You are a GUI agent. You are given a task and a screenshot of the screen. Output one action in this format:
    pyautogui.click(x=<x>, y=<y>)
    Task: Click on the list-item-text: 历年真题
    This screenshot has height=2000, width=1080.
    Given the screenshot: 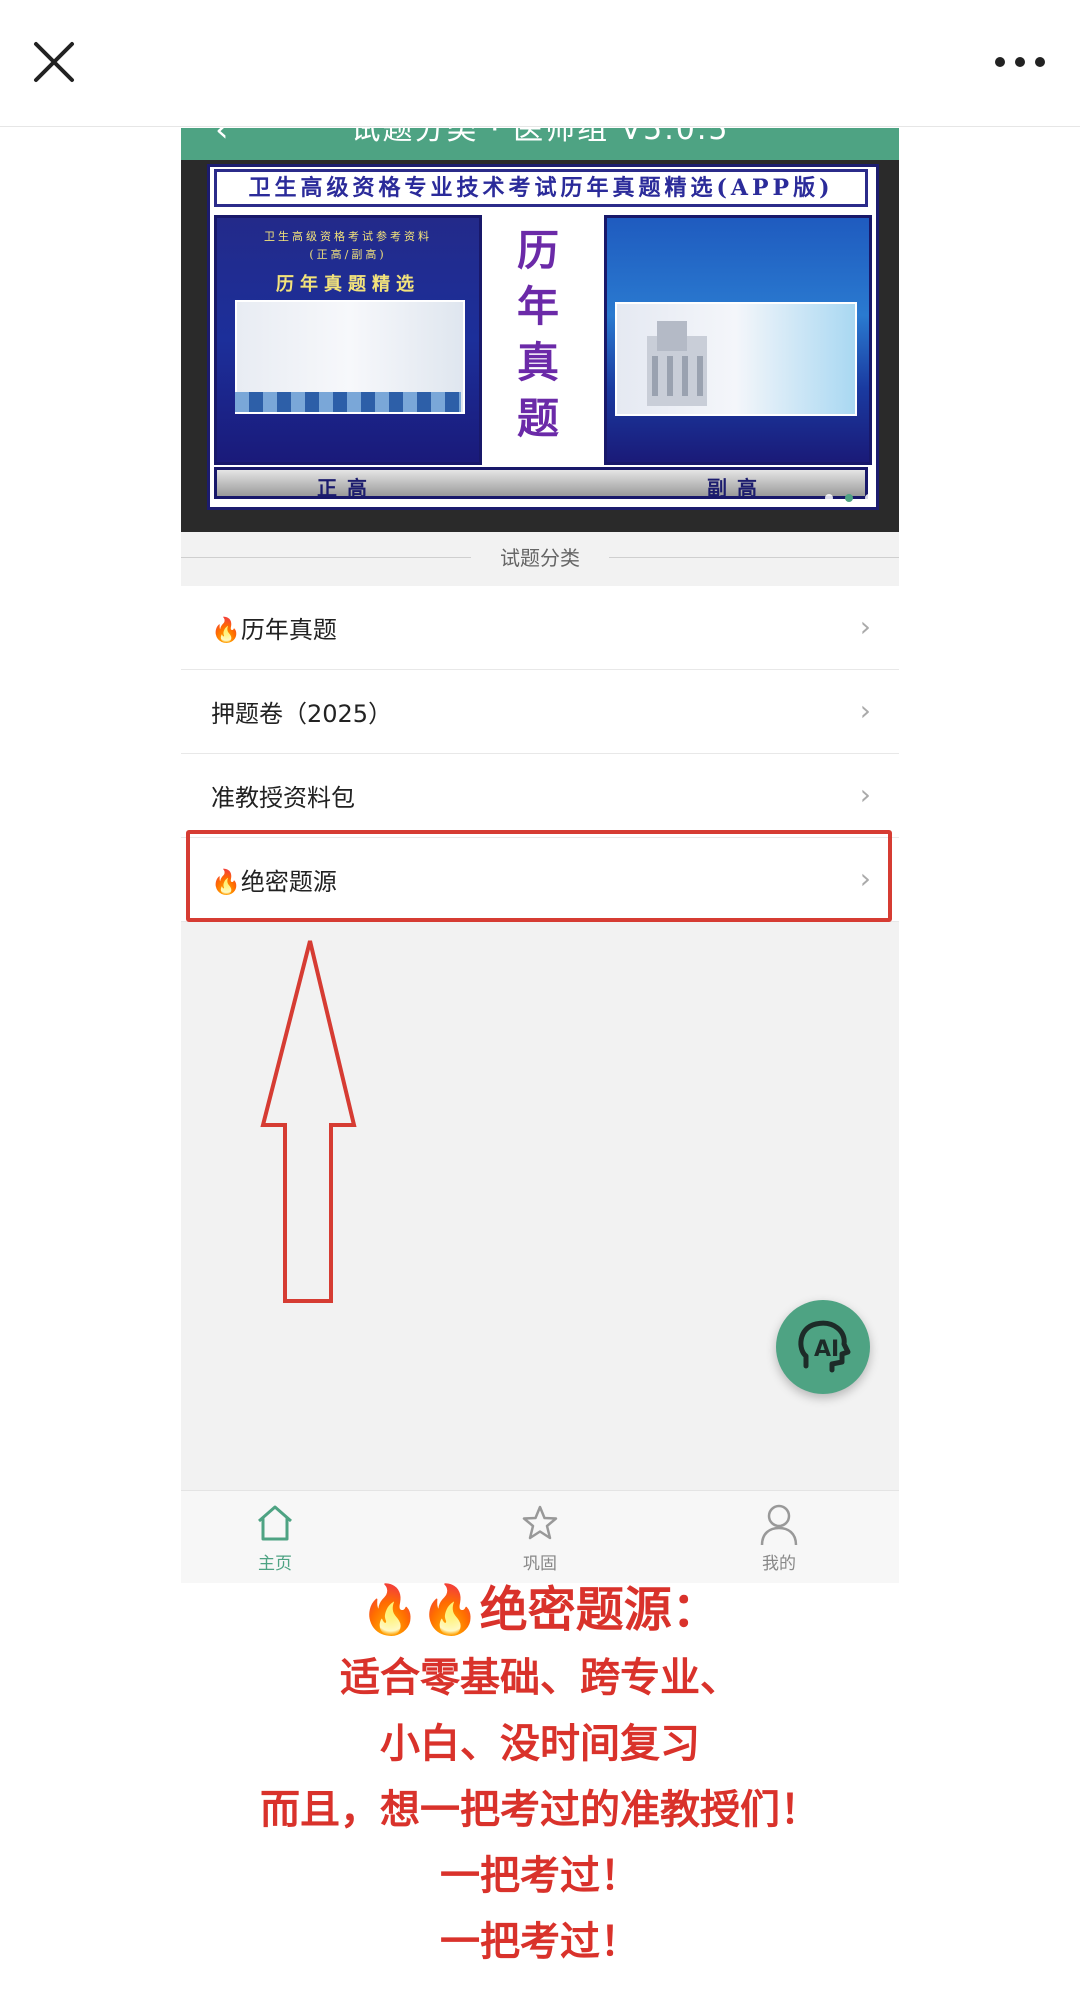 What is the action you would take?
    pyautogui.click(x=288, y=630)
    